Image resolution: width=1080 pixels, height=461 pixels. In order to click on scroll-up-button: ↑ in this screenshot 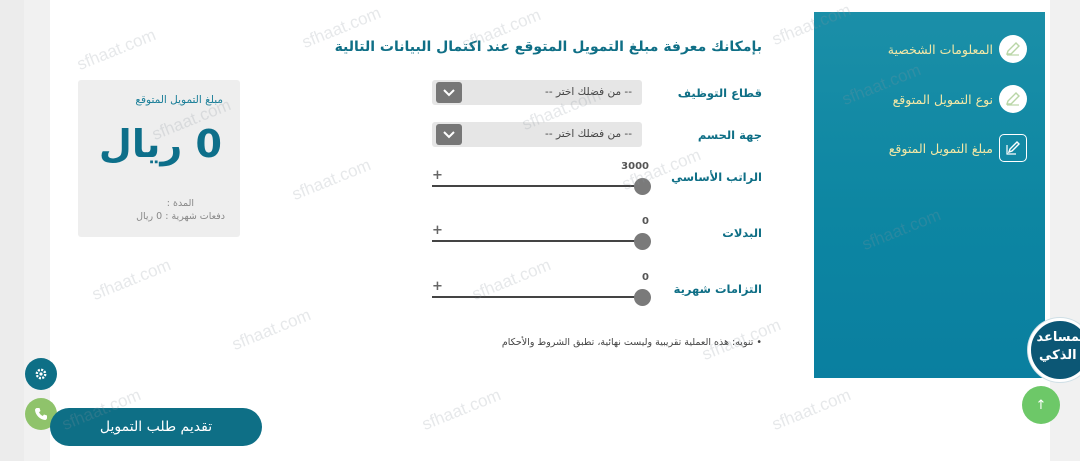, I will do `click(1041, 405)`.